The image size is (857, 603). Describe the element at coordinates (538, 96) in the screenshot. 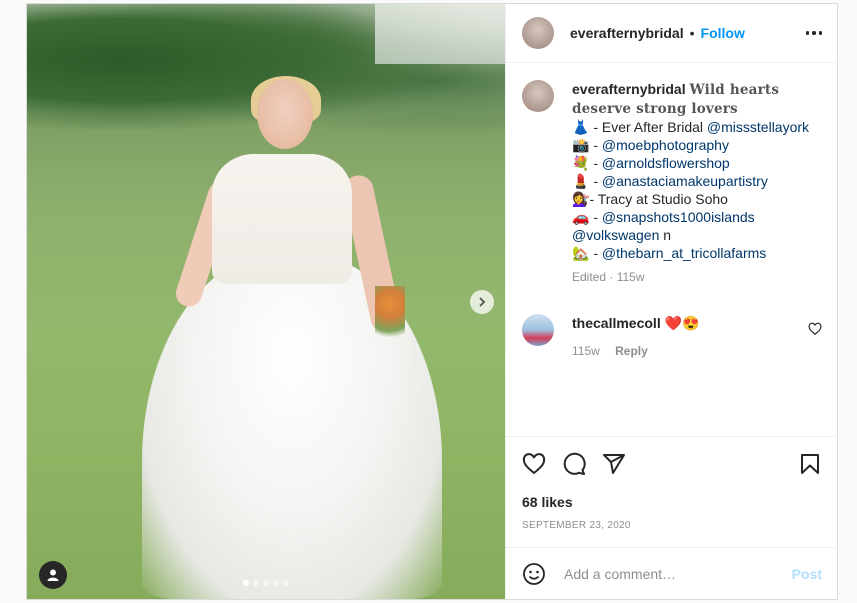

I see `caption-avatar` at that location.